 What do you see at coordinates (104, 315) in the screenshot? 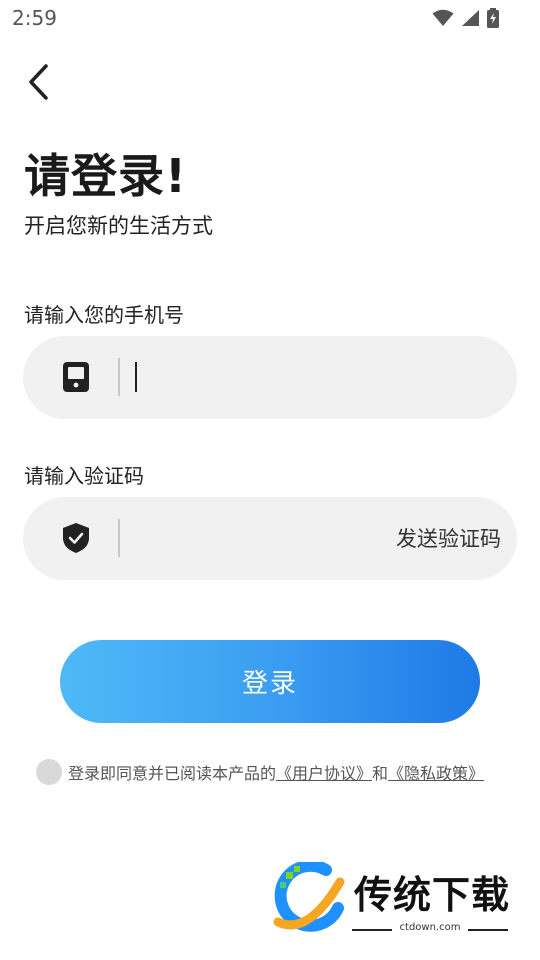
I see `phone-label: 请输入您的手机号` at bounding box center [104, 315].